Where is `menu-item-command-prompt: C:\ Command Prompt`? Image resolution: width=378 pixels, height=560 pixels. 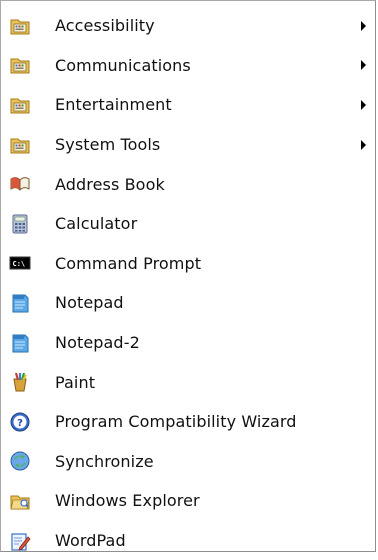 menu-item-command-prompt: C:\ Command Prompt is located at coordinates (188, 264).